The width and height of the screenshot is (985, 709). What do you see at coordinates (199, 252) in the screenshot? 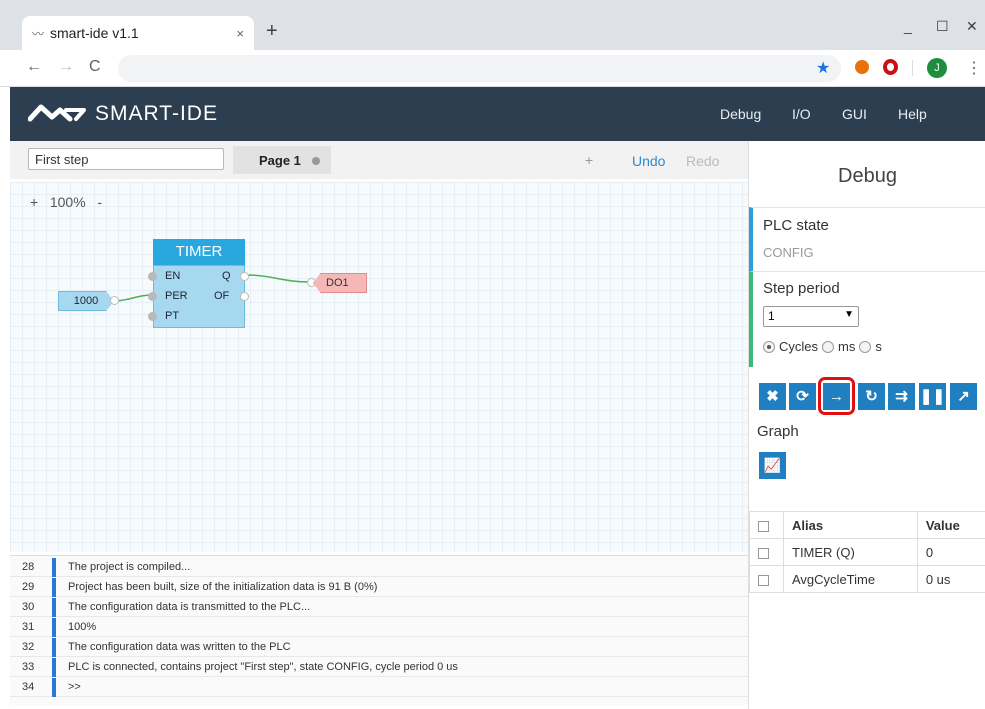
I see `timer-block-title: TIMER` at bounding box center [199, 252].